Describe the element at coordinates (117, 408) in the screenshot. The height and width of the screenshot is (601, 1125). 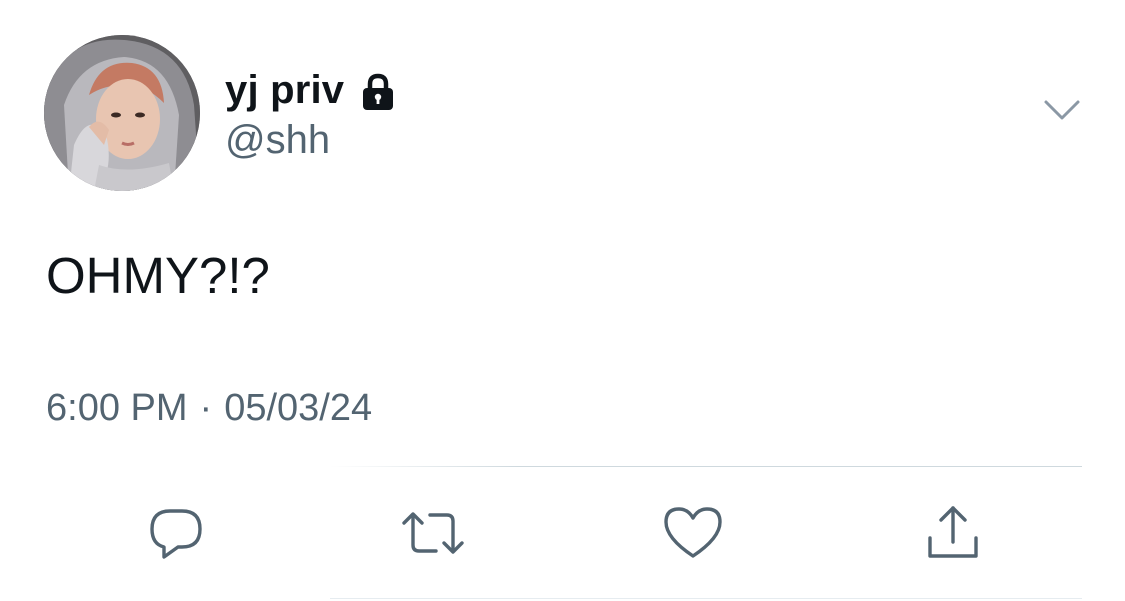
I see `tweet-time: 6:00 PM` at that location.